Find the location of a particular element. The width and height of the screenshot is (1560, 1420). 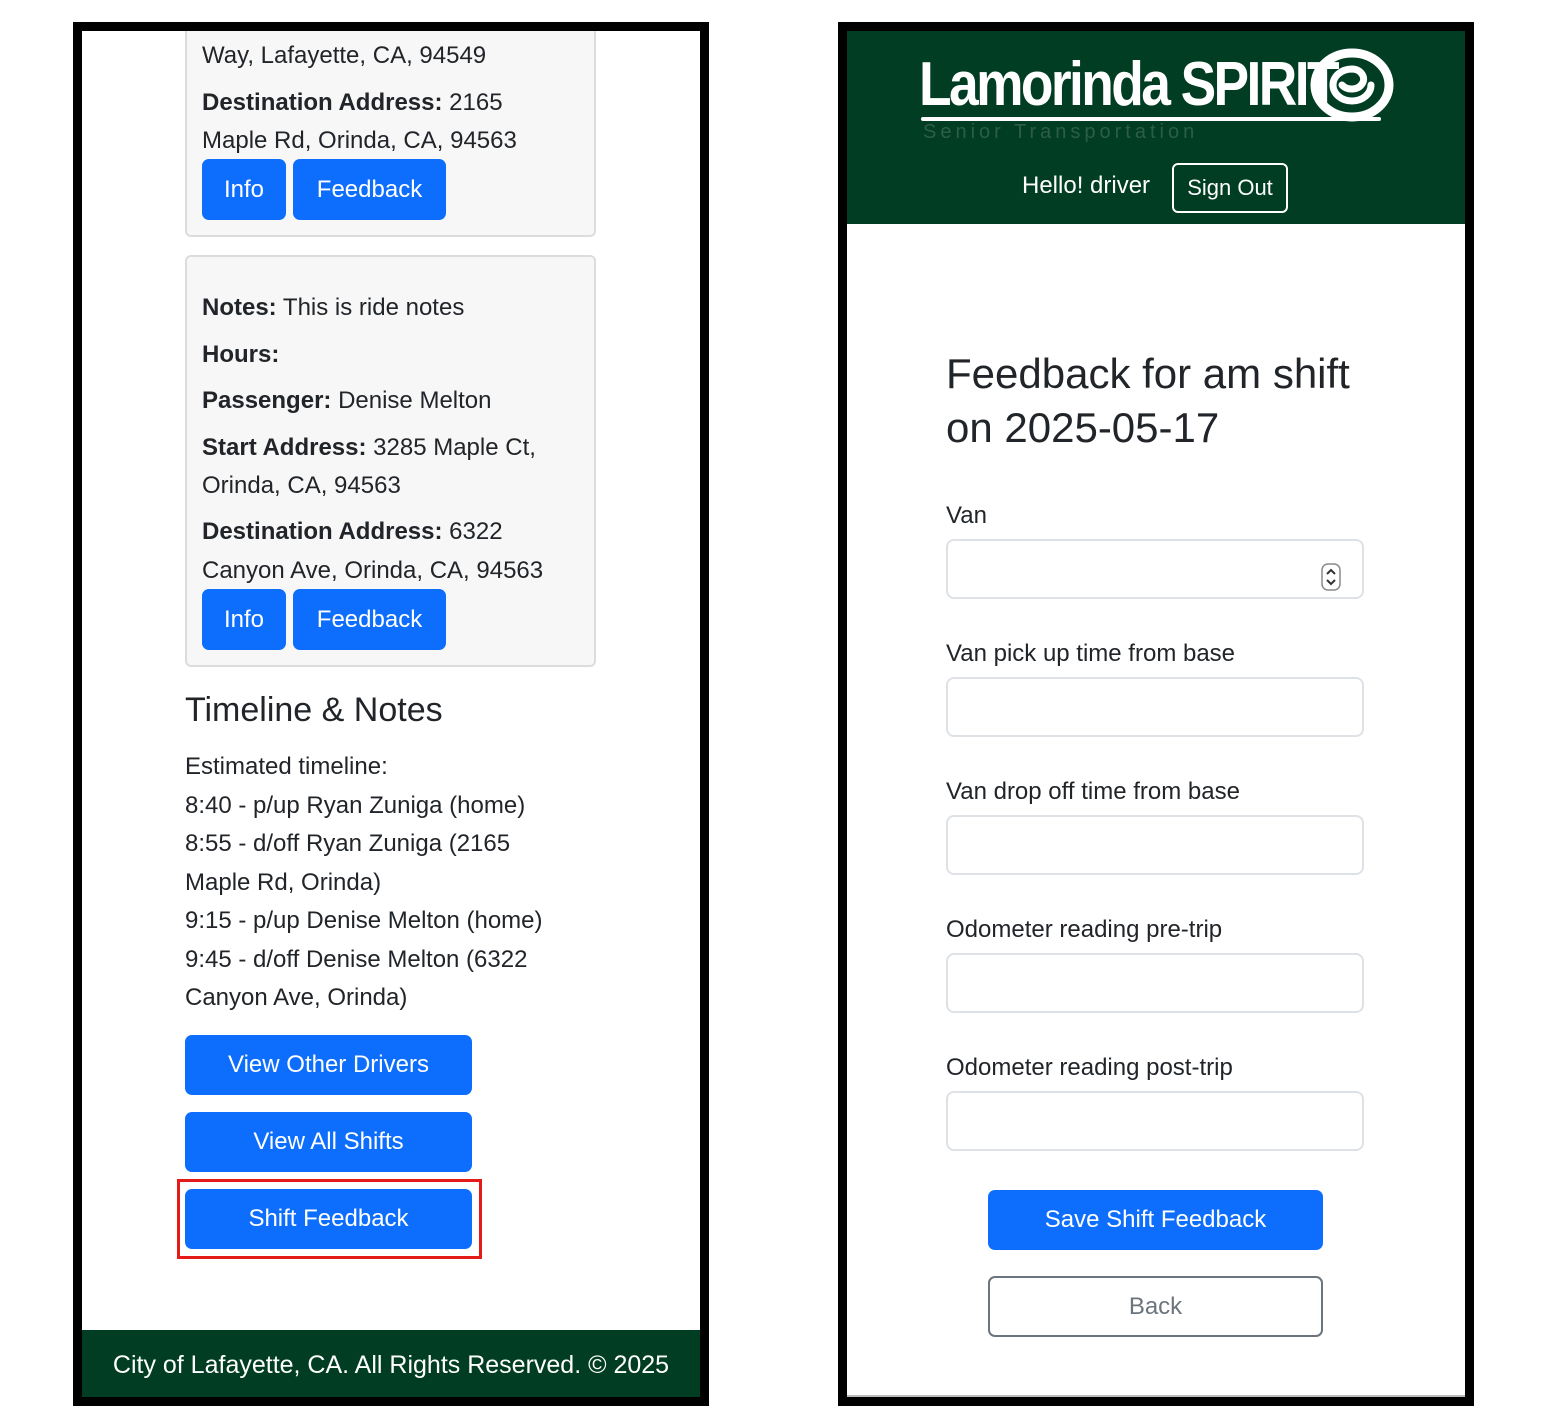

timeline-line: 8:55 - d/off Ryan Zuniga (2165 is located at coordinates (348, 843).